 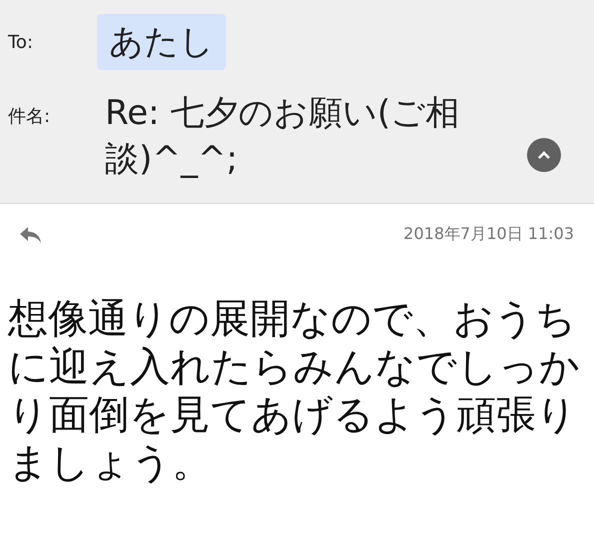 What do you see at coordinates (29, 116) in the screenshot?
I see `subject-label: 件名:` at bounding box center [29, 116].